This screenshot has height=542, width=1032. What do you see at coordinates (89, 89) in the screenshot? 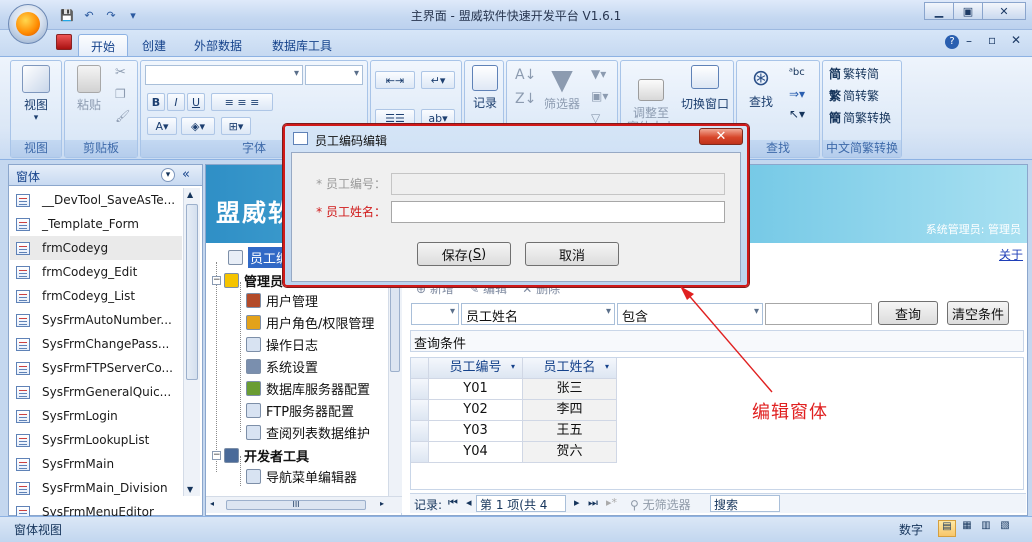
I see `paste-button: 粘贴` at bounding box center [89, 89].